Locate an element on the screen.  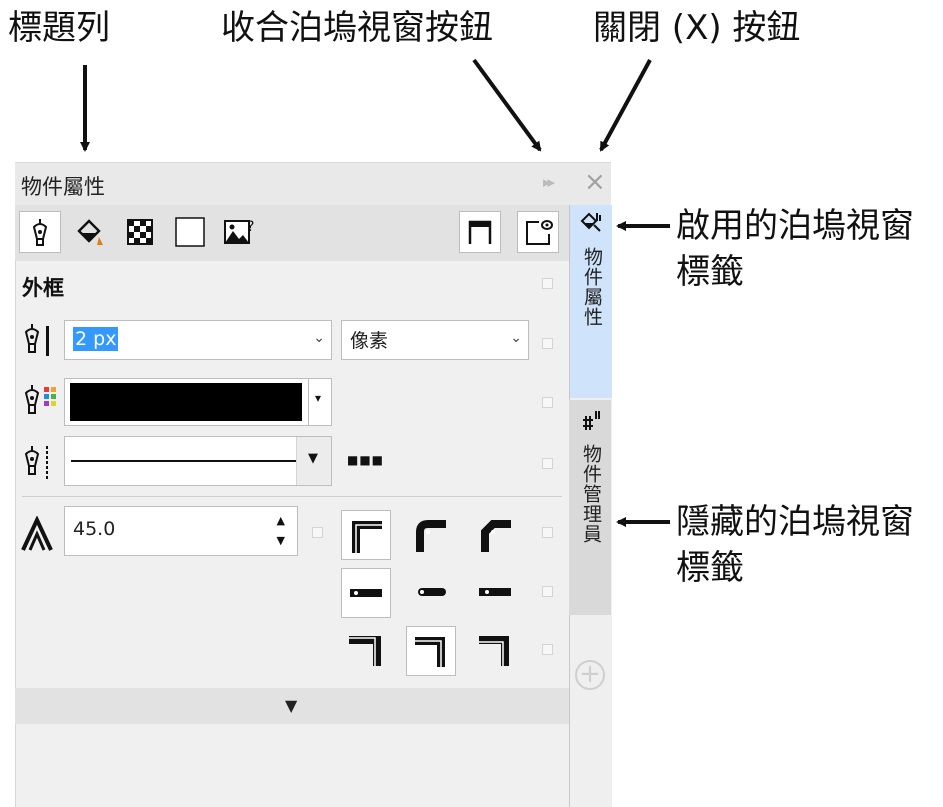
spin-down-icon: ▼ is located at coordinates (281, 540).